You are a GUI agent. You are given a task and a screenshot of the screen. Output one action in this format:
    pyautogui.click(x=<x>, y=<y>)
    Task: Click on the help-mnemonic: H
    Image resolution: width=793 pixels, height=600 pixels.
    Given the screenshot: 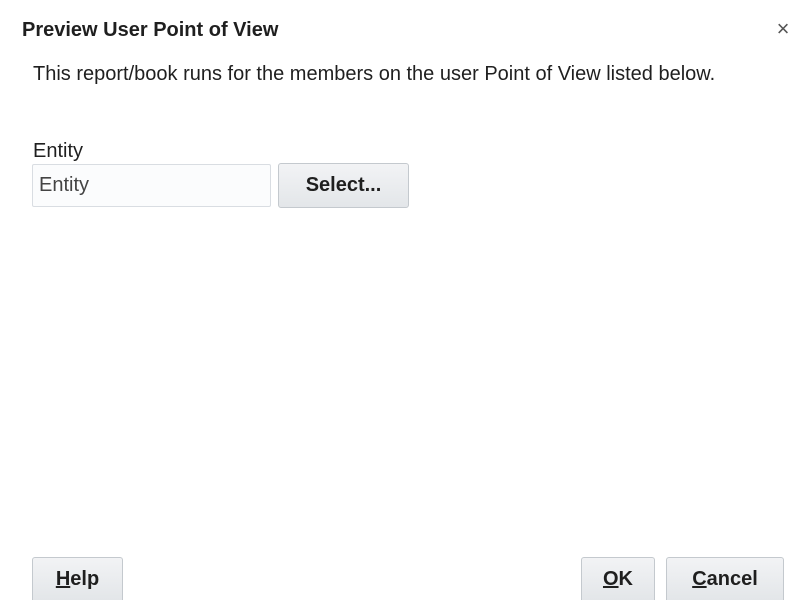 What is the action you would take?
    pyautogui.click(x=63, y=579)
    